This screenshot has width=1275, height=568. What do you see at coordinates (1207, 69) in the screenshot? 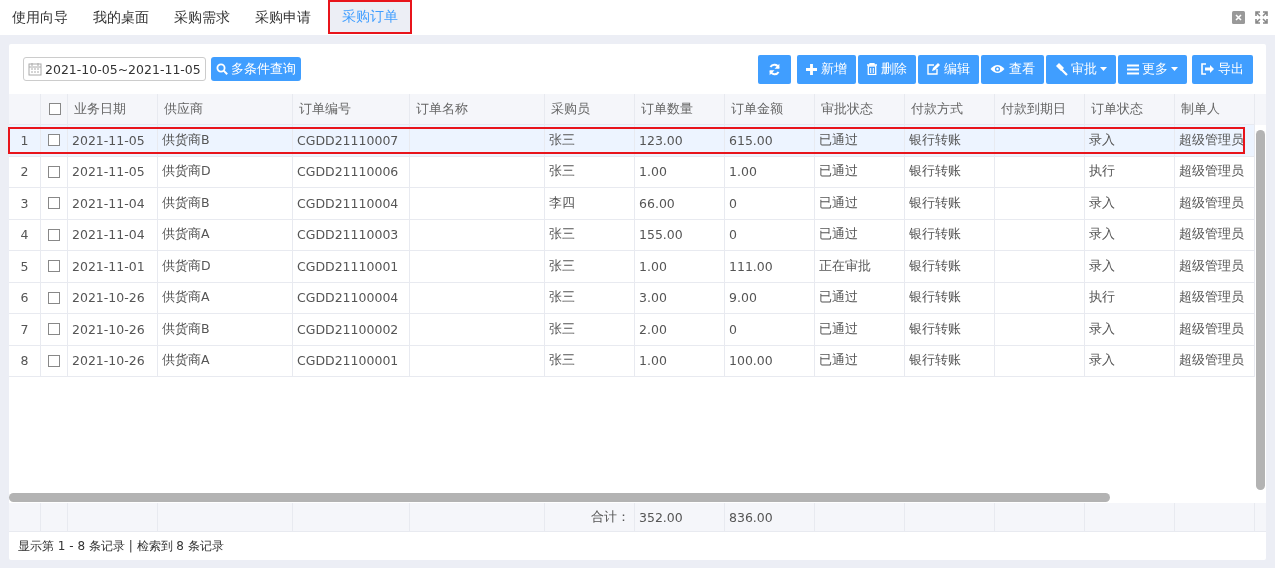
I see `export-icon` at bounding box center [1207, 69].